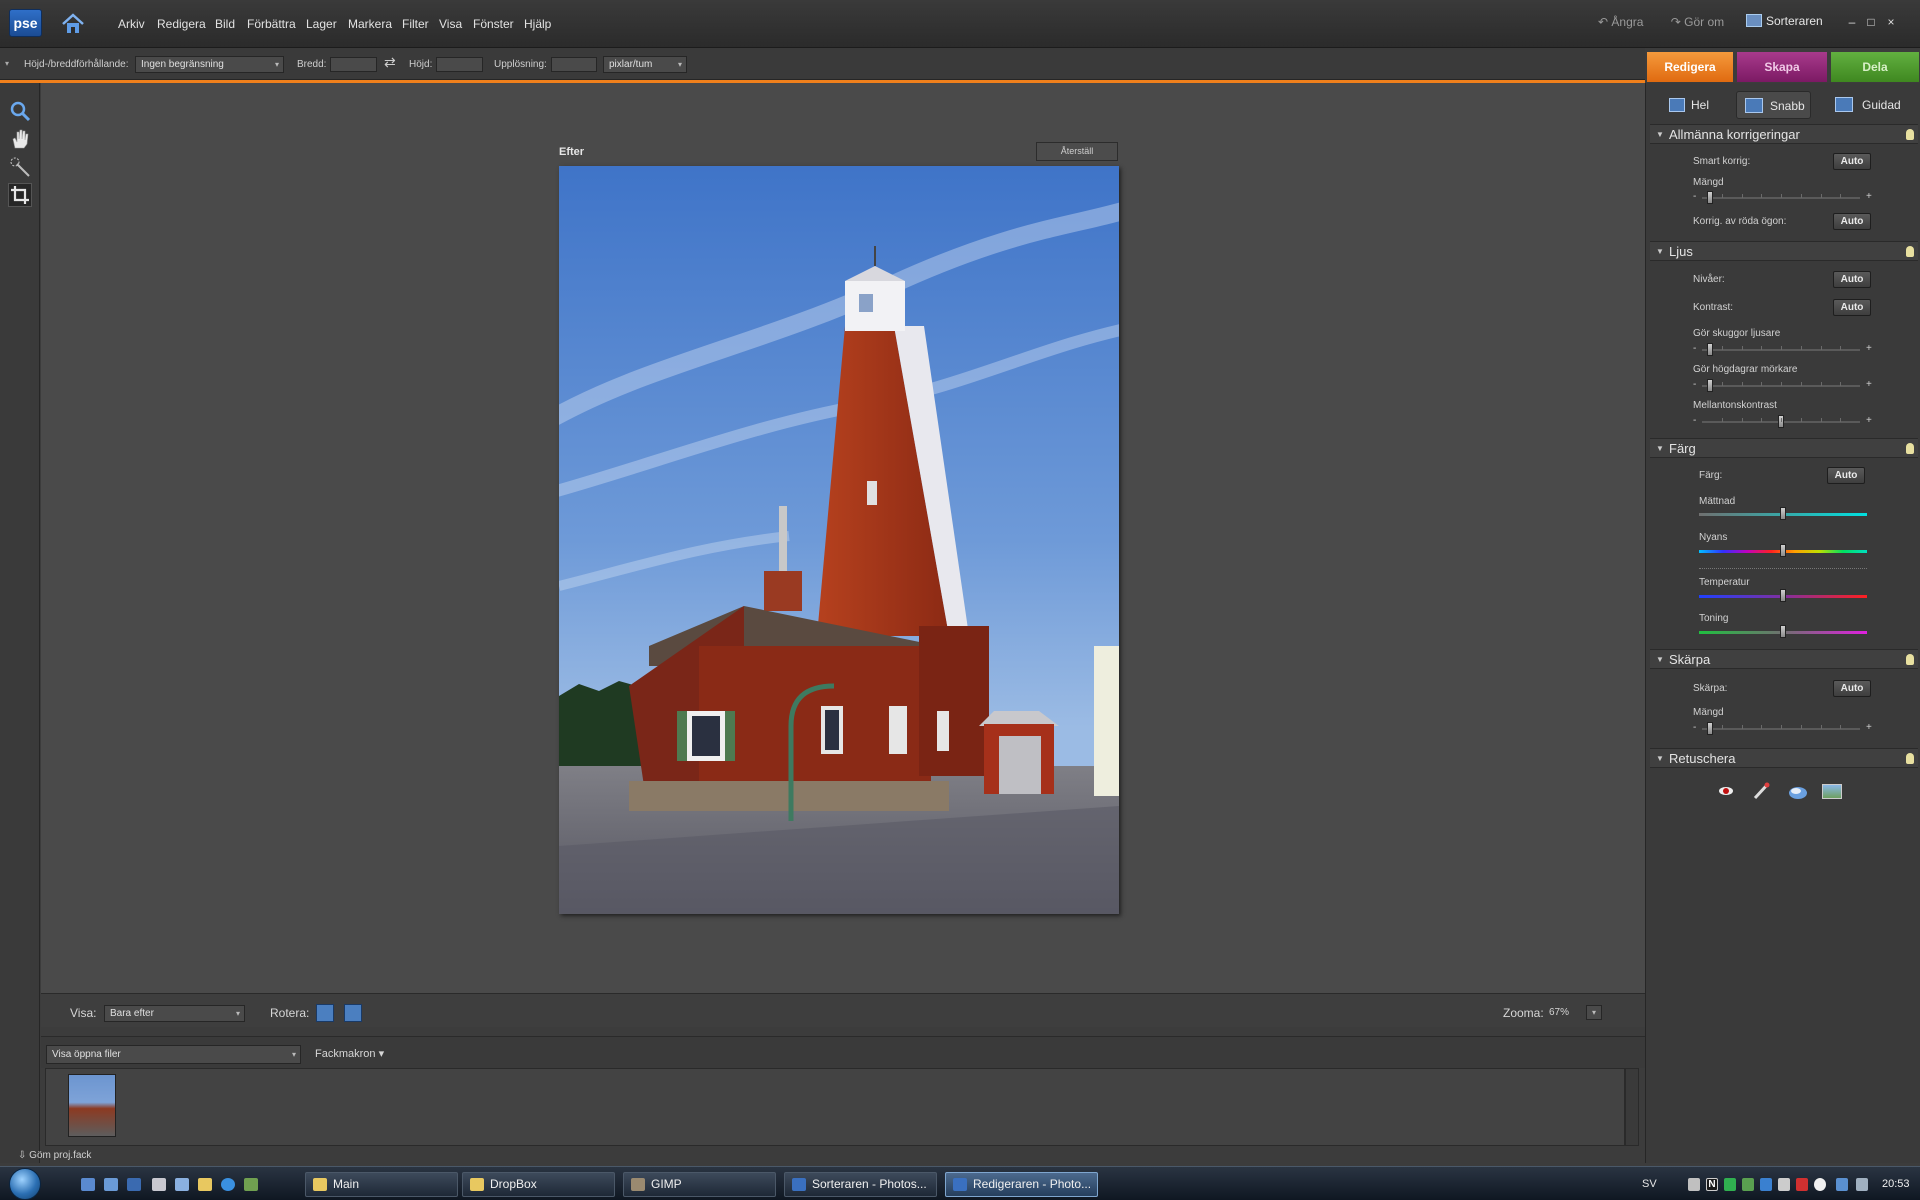 This screenshot has width=1920, height=1200. I want to click on n-tray-icon: N, so click(1712, 1184).